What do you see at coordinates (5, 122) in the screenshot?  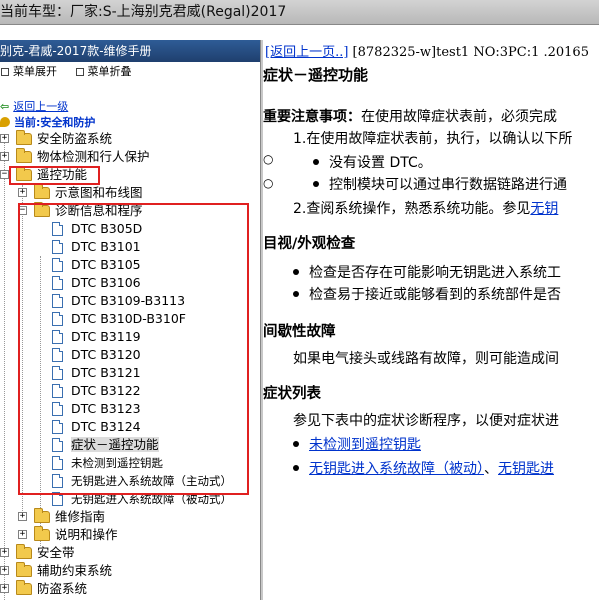 I see `location-pin-icon` at bounding box center [5, 122].